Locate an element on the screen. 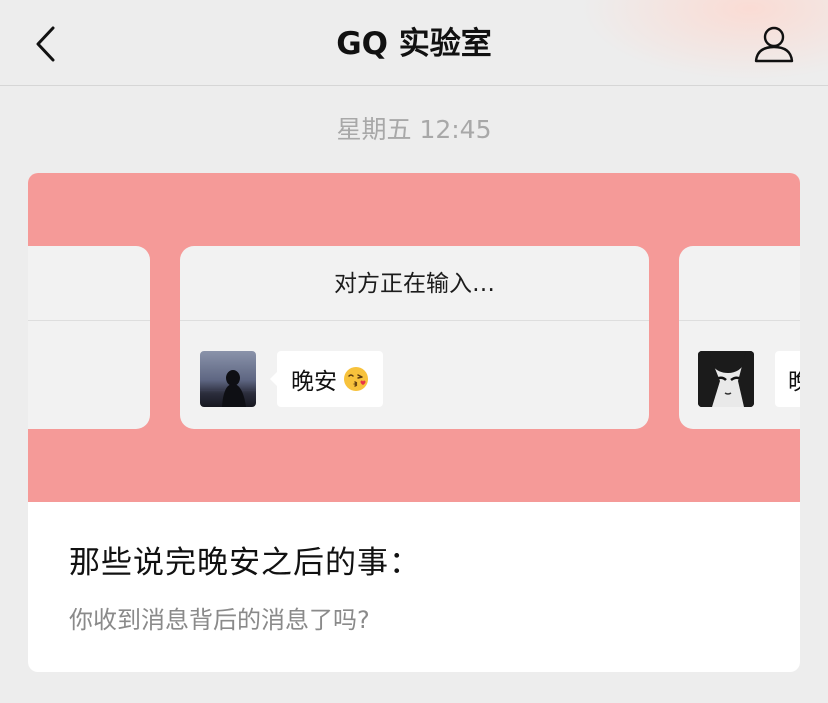 The height and width of the screenshot is (703, 828). cover-slide-left is located at coordinates (89, 337).